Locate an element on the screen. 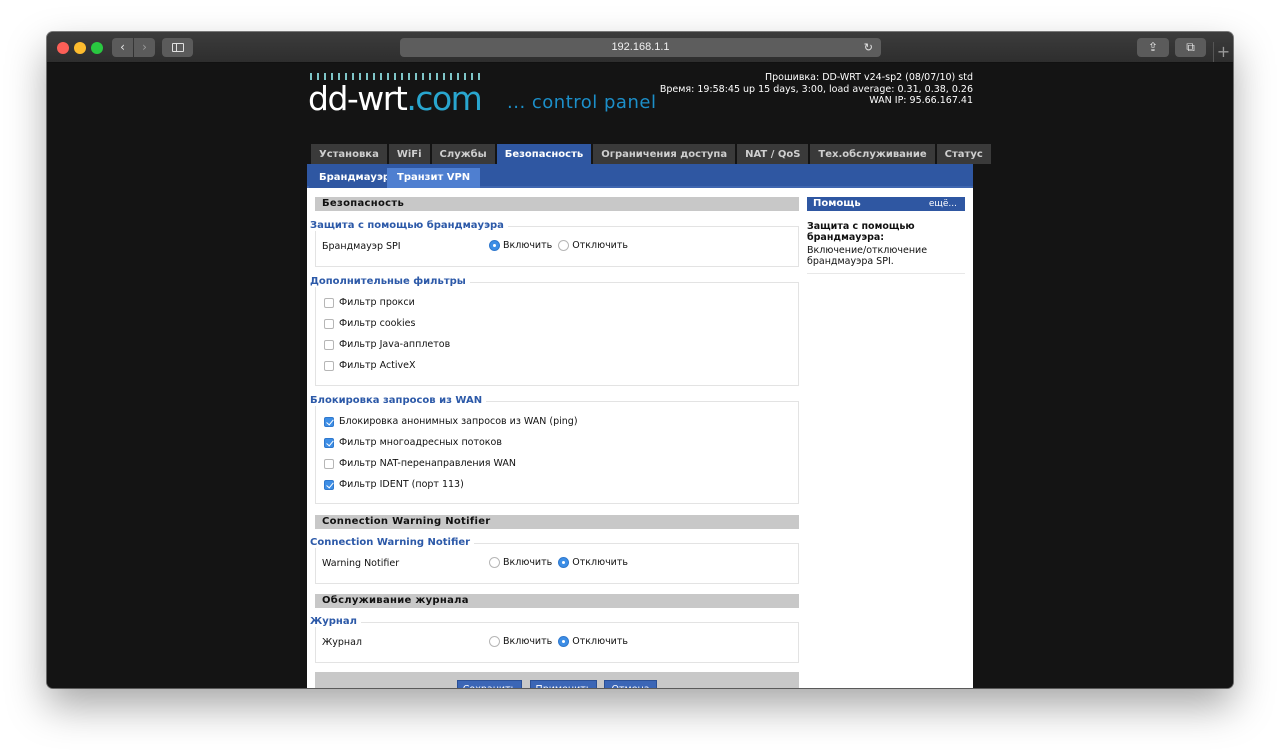 The image size is (1280, 750). subtab-vpn-passthrough: Транзит VPN is located at coordinates (434, 178).